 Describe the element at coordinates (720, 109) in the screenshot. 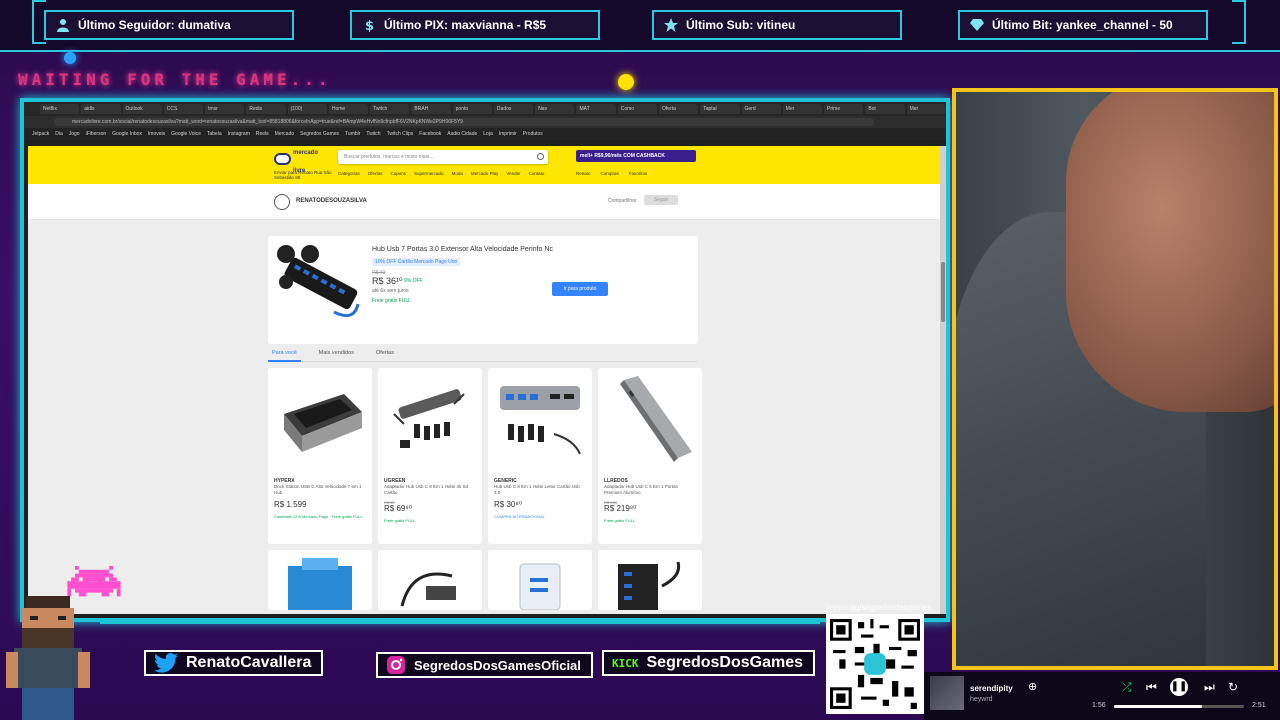

I see `browser-tab: Taptal` at that location.